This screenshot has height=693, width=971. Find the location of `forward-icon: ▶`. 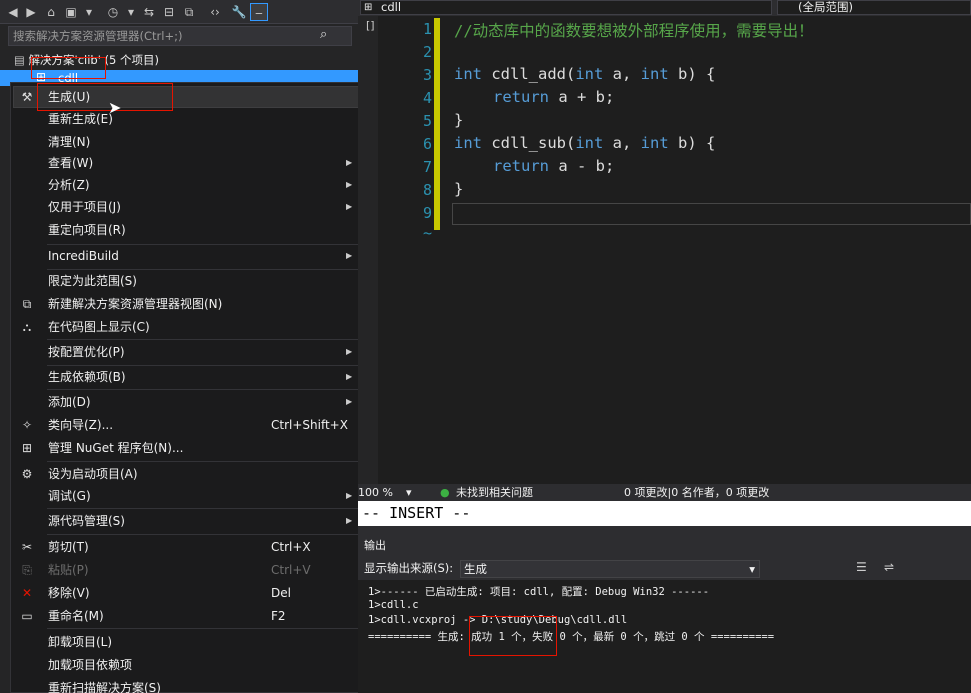

forward-icon: ▶ is located at coordinates (31, 12).